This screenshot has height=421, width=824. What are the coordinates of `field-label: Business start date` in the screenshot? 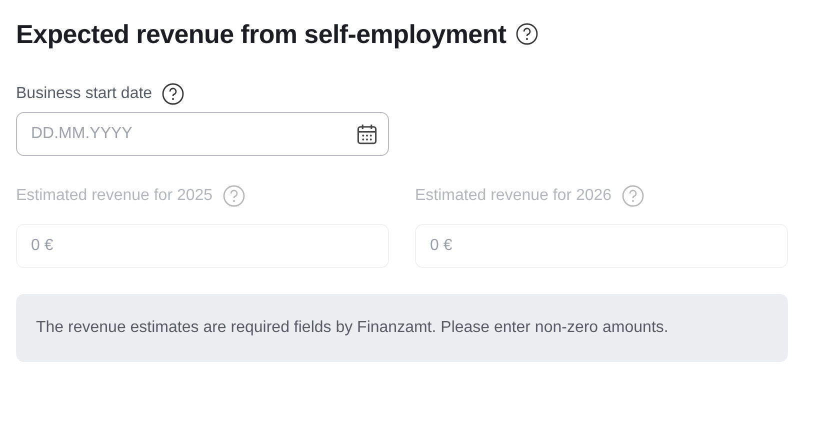 It's located at (84, 94).